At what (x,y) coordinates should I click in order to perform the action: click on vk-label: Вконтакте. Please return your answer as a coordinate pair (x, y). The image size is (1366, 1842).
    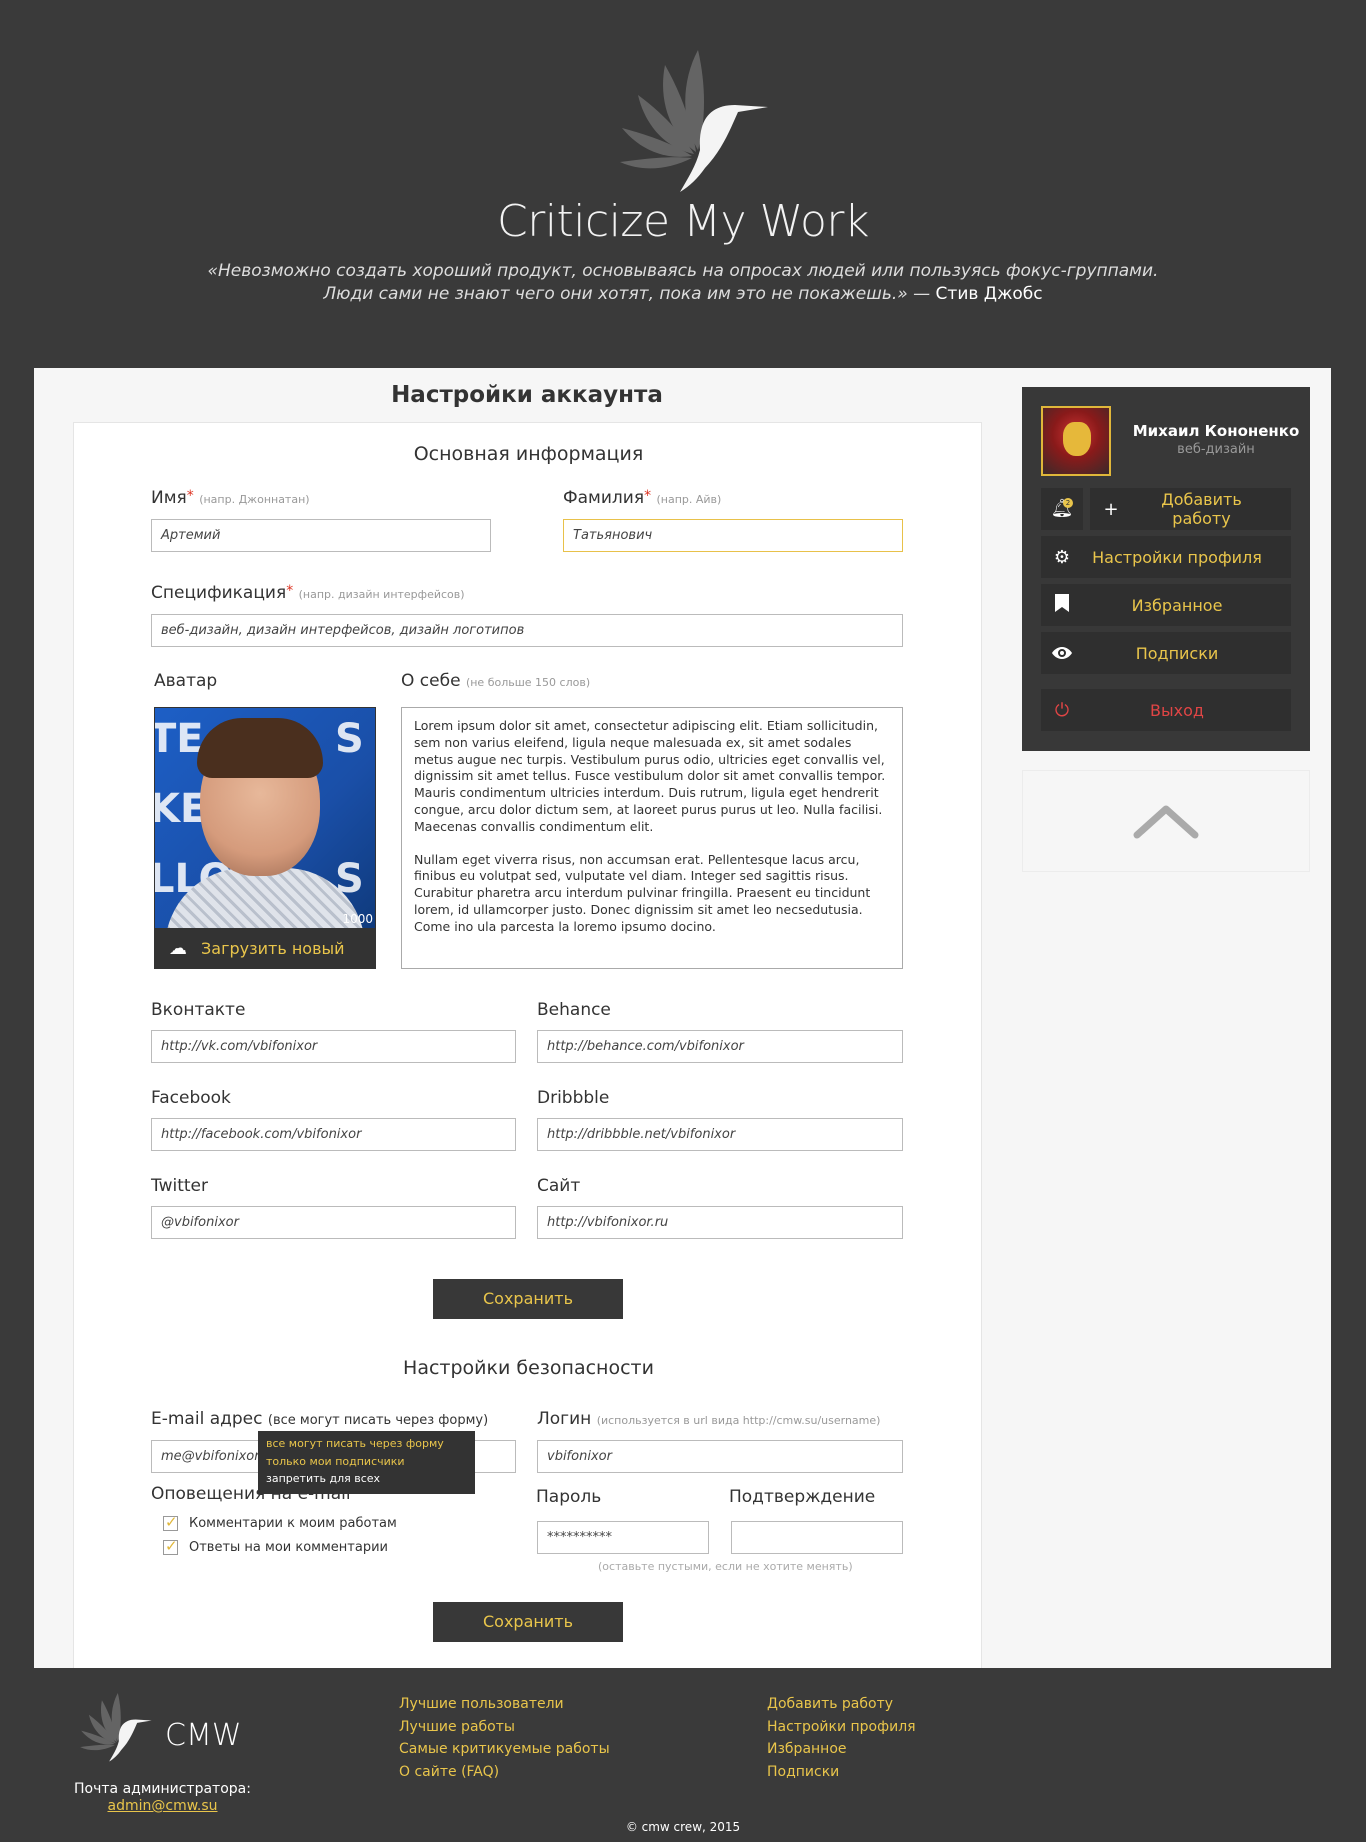
    Looking at the image, I should click on (198, 1010).